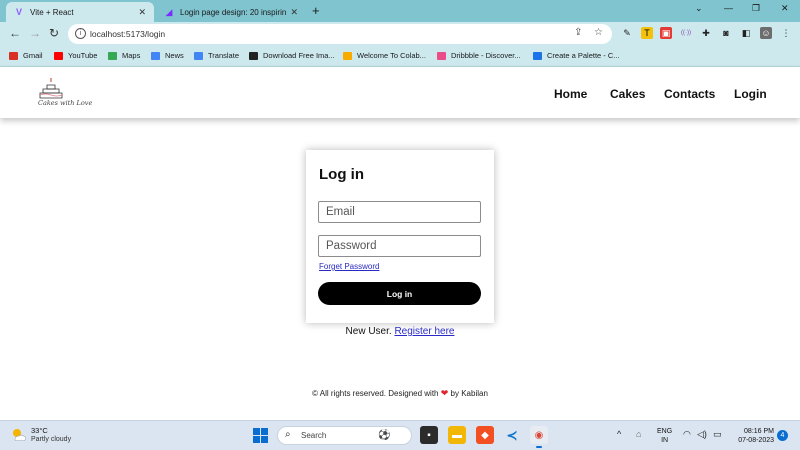  I want to click on bookmark-item: Maps, so click(124, 55).